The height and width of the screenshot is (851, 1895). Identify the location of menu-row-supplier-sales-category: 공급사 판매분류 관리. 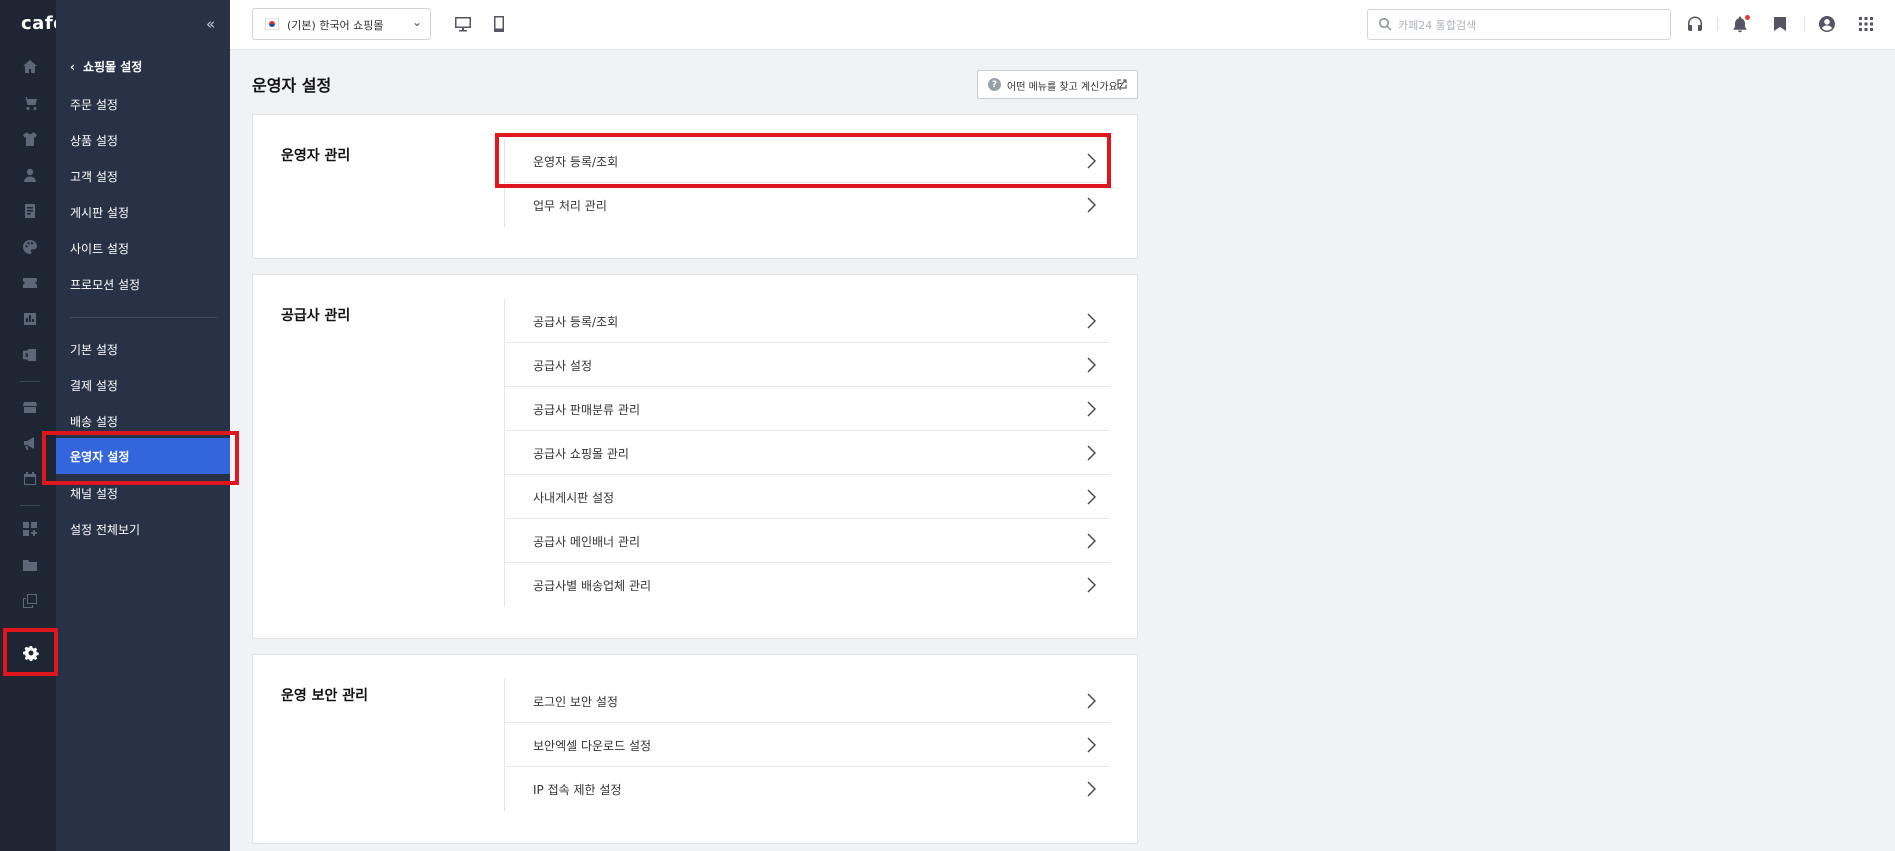
(807, 409).